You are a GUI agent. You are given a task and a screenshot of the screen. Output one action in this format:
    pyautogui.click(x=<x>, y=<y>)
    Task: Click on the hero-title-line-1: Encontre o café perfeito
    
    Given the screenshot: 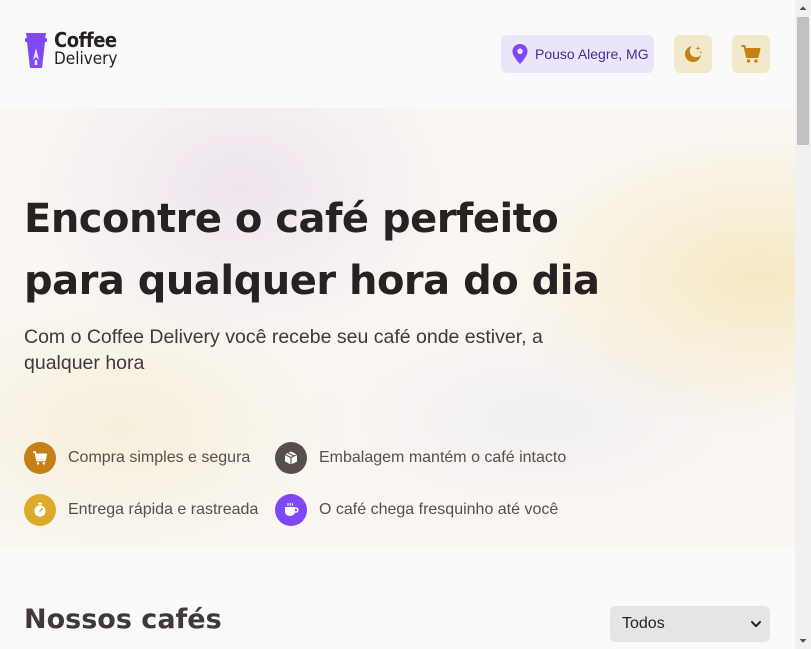 What is the action you would take?
    pyautogui.click(x=291, y=219)
    